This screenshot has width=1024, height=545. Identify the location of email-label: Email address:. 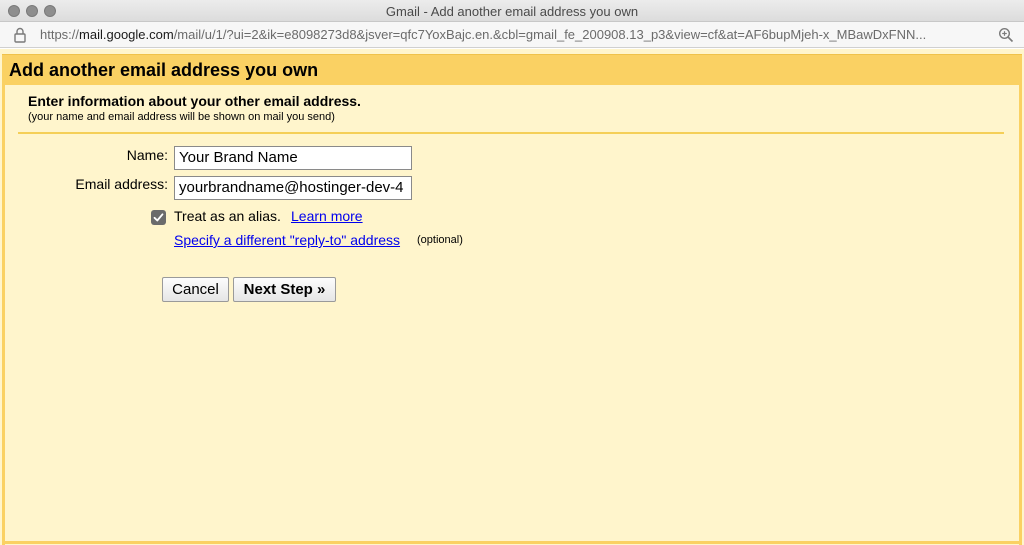
(121, 184).